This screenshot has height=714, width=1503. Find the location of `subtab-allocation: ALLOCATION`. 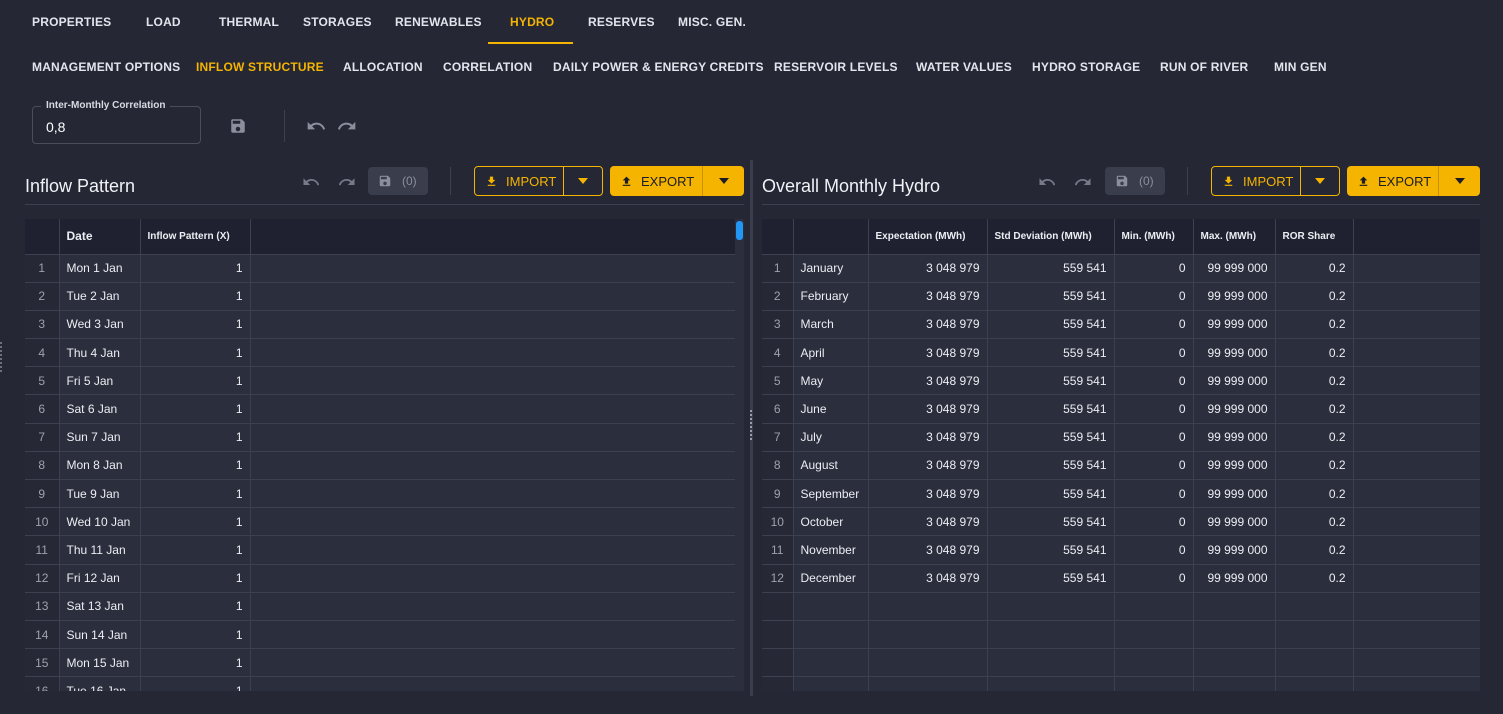

subtab-allocation: ALLOCATION is located at coordinates (383, 67).